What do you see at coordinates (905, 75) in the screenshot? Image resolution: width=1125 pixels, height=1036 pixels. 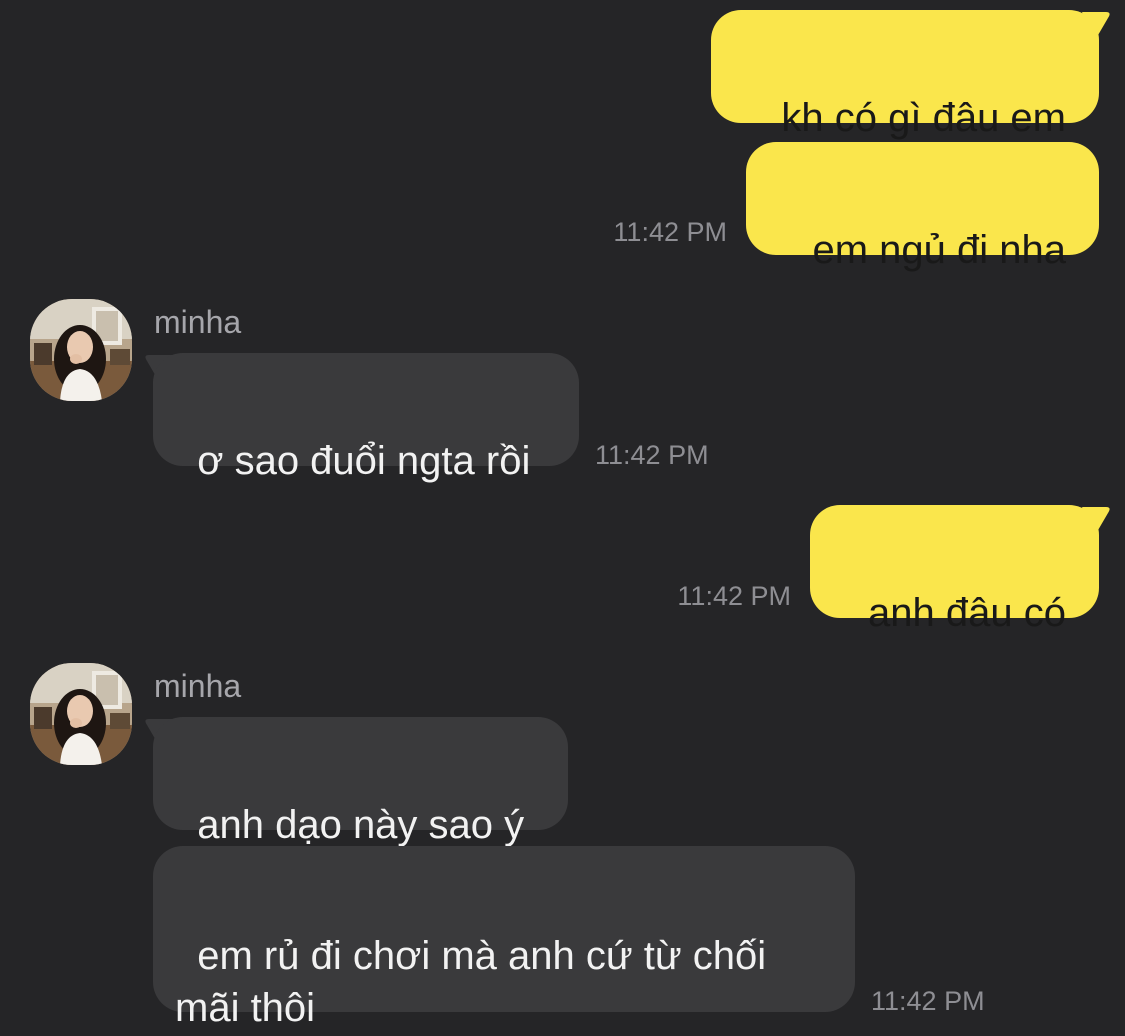 I see `outgoing-message-bubble: kh có gì đâu em` at bounding box center [905, 75].